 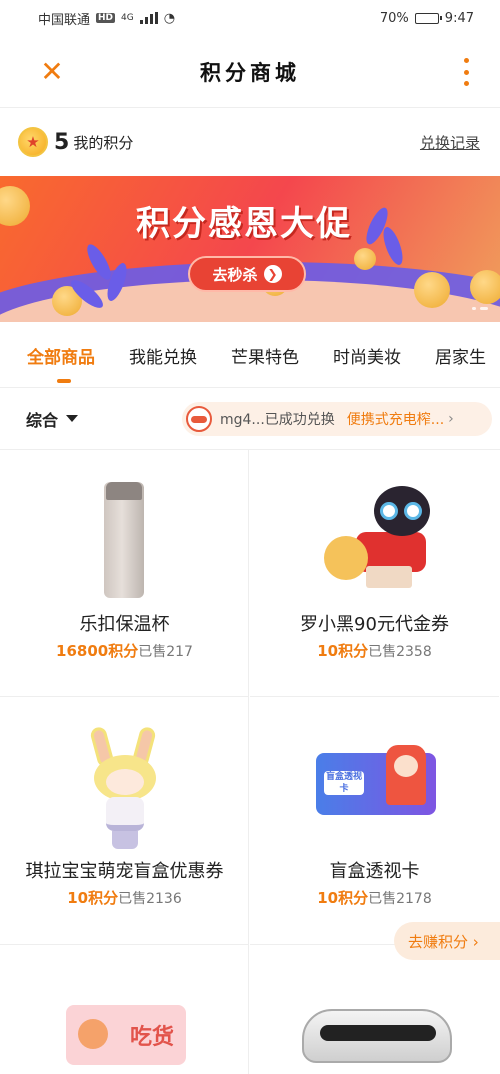 What do you see at coordinates (428, 18) in the screenshot?
I see `battery-icon` at bounding box center [428, 18].